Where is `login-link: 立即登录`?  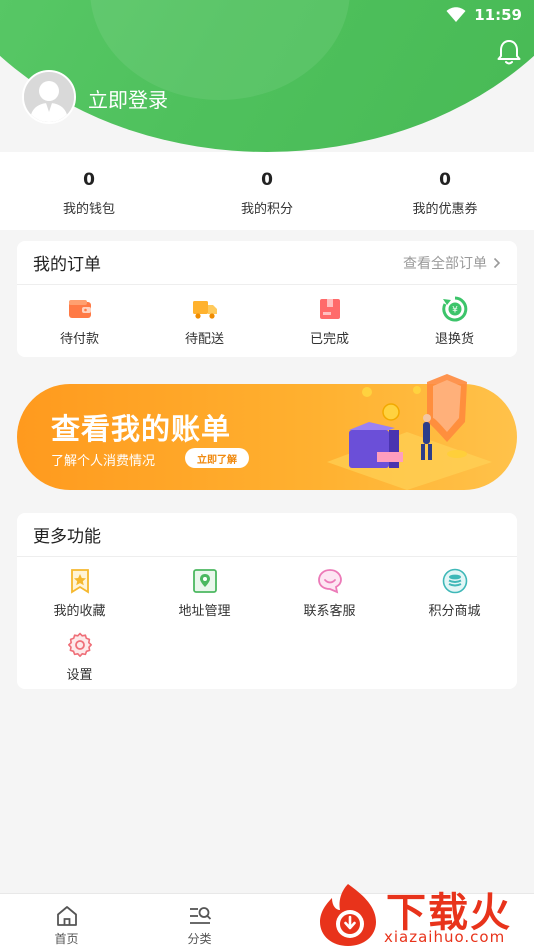
login-link: 立即登录 is located at coordinates (128, 98).